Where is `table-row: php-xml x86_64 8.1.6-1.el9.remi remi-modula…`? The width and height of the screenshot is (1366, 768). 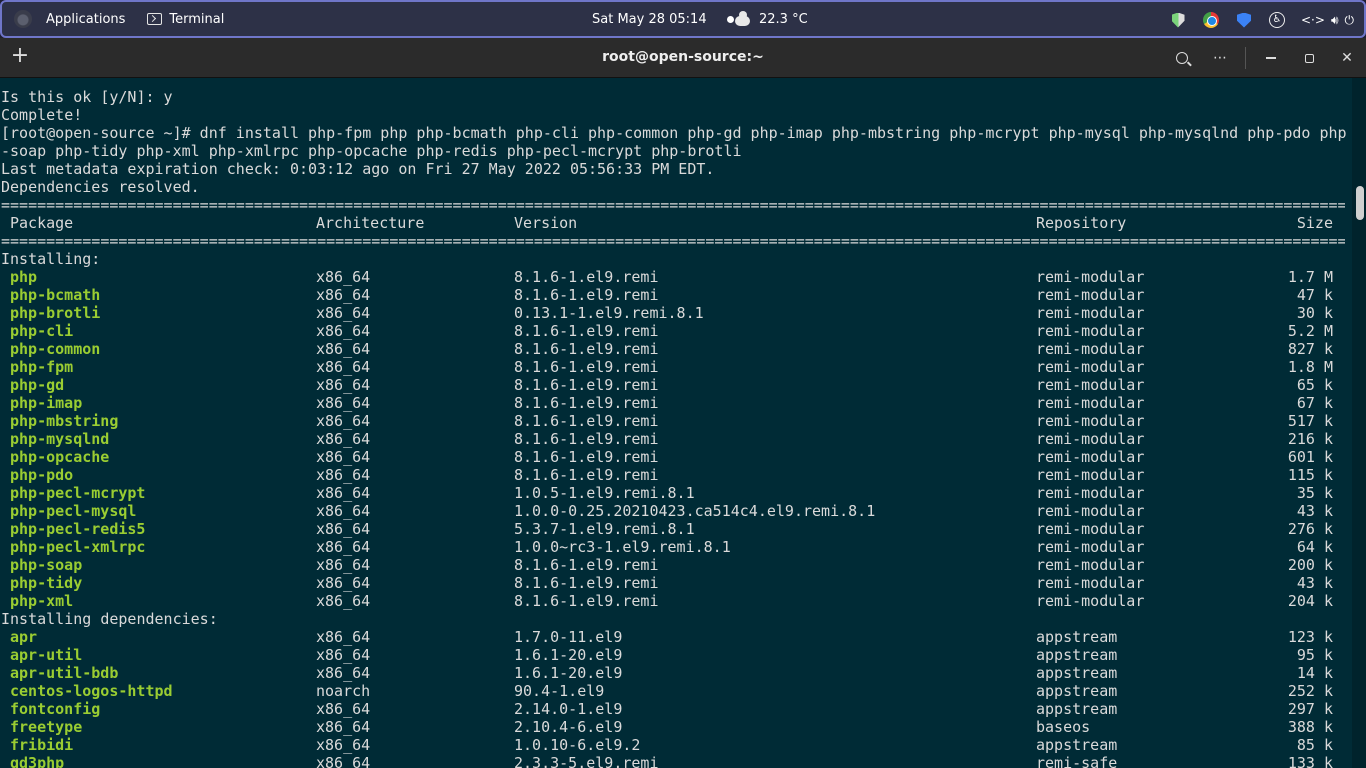
table-row: php-xml x86_64 8.1.6-1.el9.remi remi-modula… is located at coordinates (674, 601).